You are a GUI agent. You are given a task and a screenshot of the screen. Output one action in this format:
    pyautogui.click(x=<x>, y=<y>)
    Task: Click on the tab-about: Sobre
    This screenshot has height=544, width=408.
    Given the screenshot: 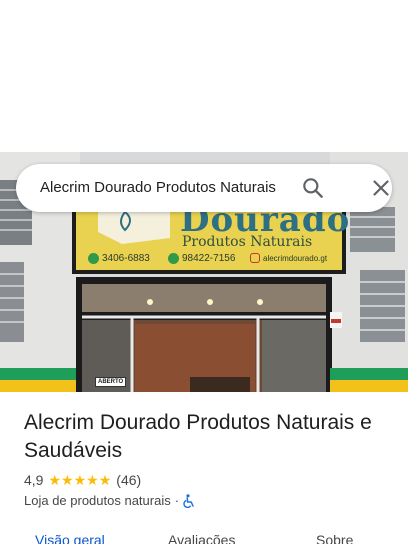 What is the action you would take?
    pyautogui.click(x=334, y=538)
    